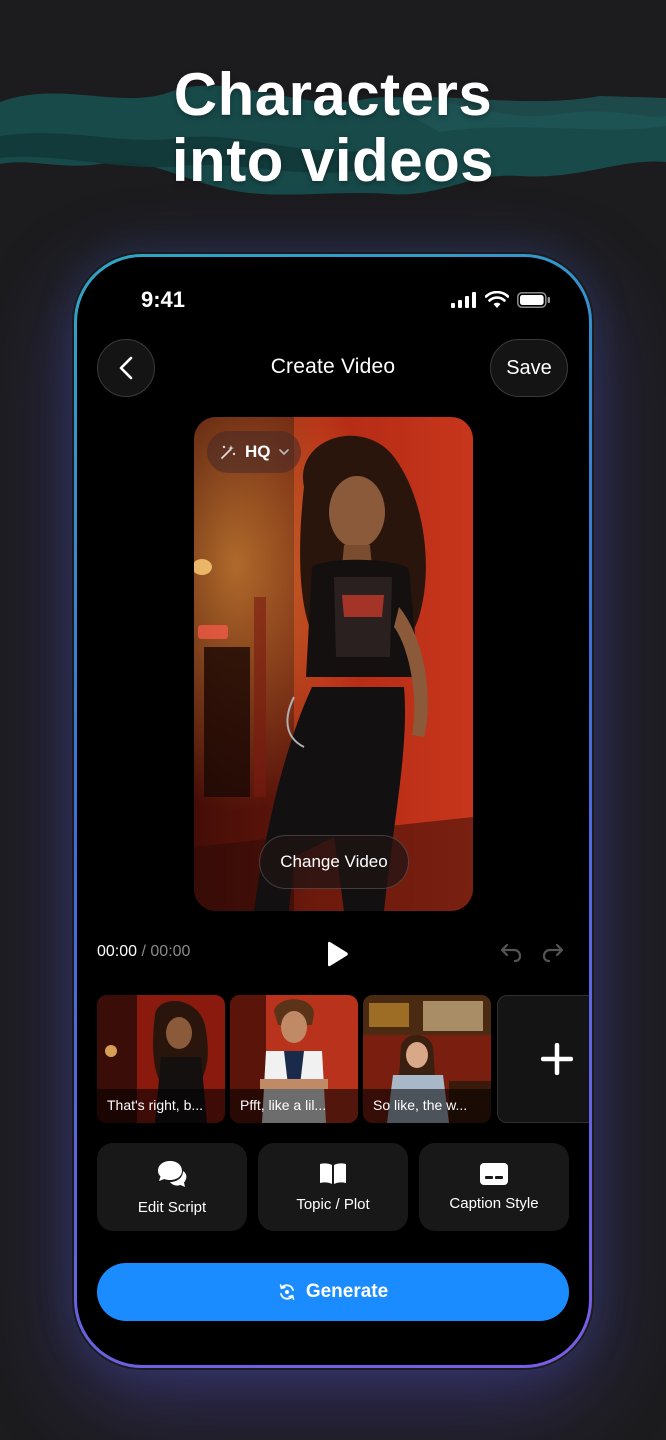 Image resolution: width=666 pixels, height=1440 pixels. What do you see at coordinates (172, 1173) in the screenshot?
I see `chat-bubbles-icon` at bounding box center [172, 1173].